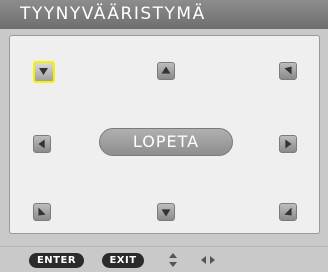  I want to click on lopeta-button: LOPETA, so click(166, 142).